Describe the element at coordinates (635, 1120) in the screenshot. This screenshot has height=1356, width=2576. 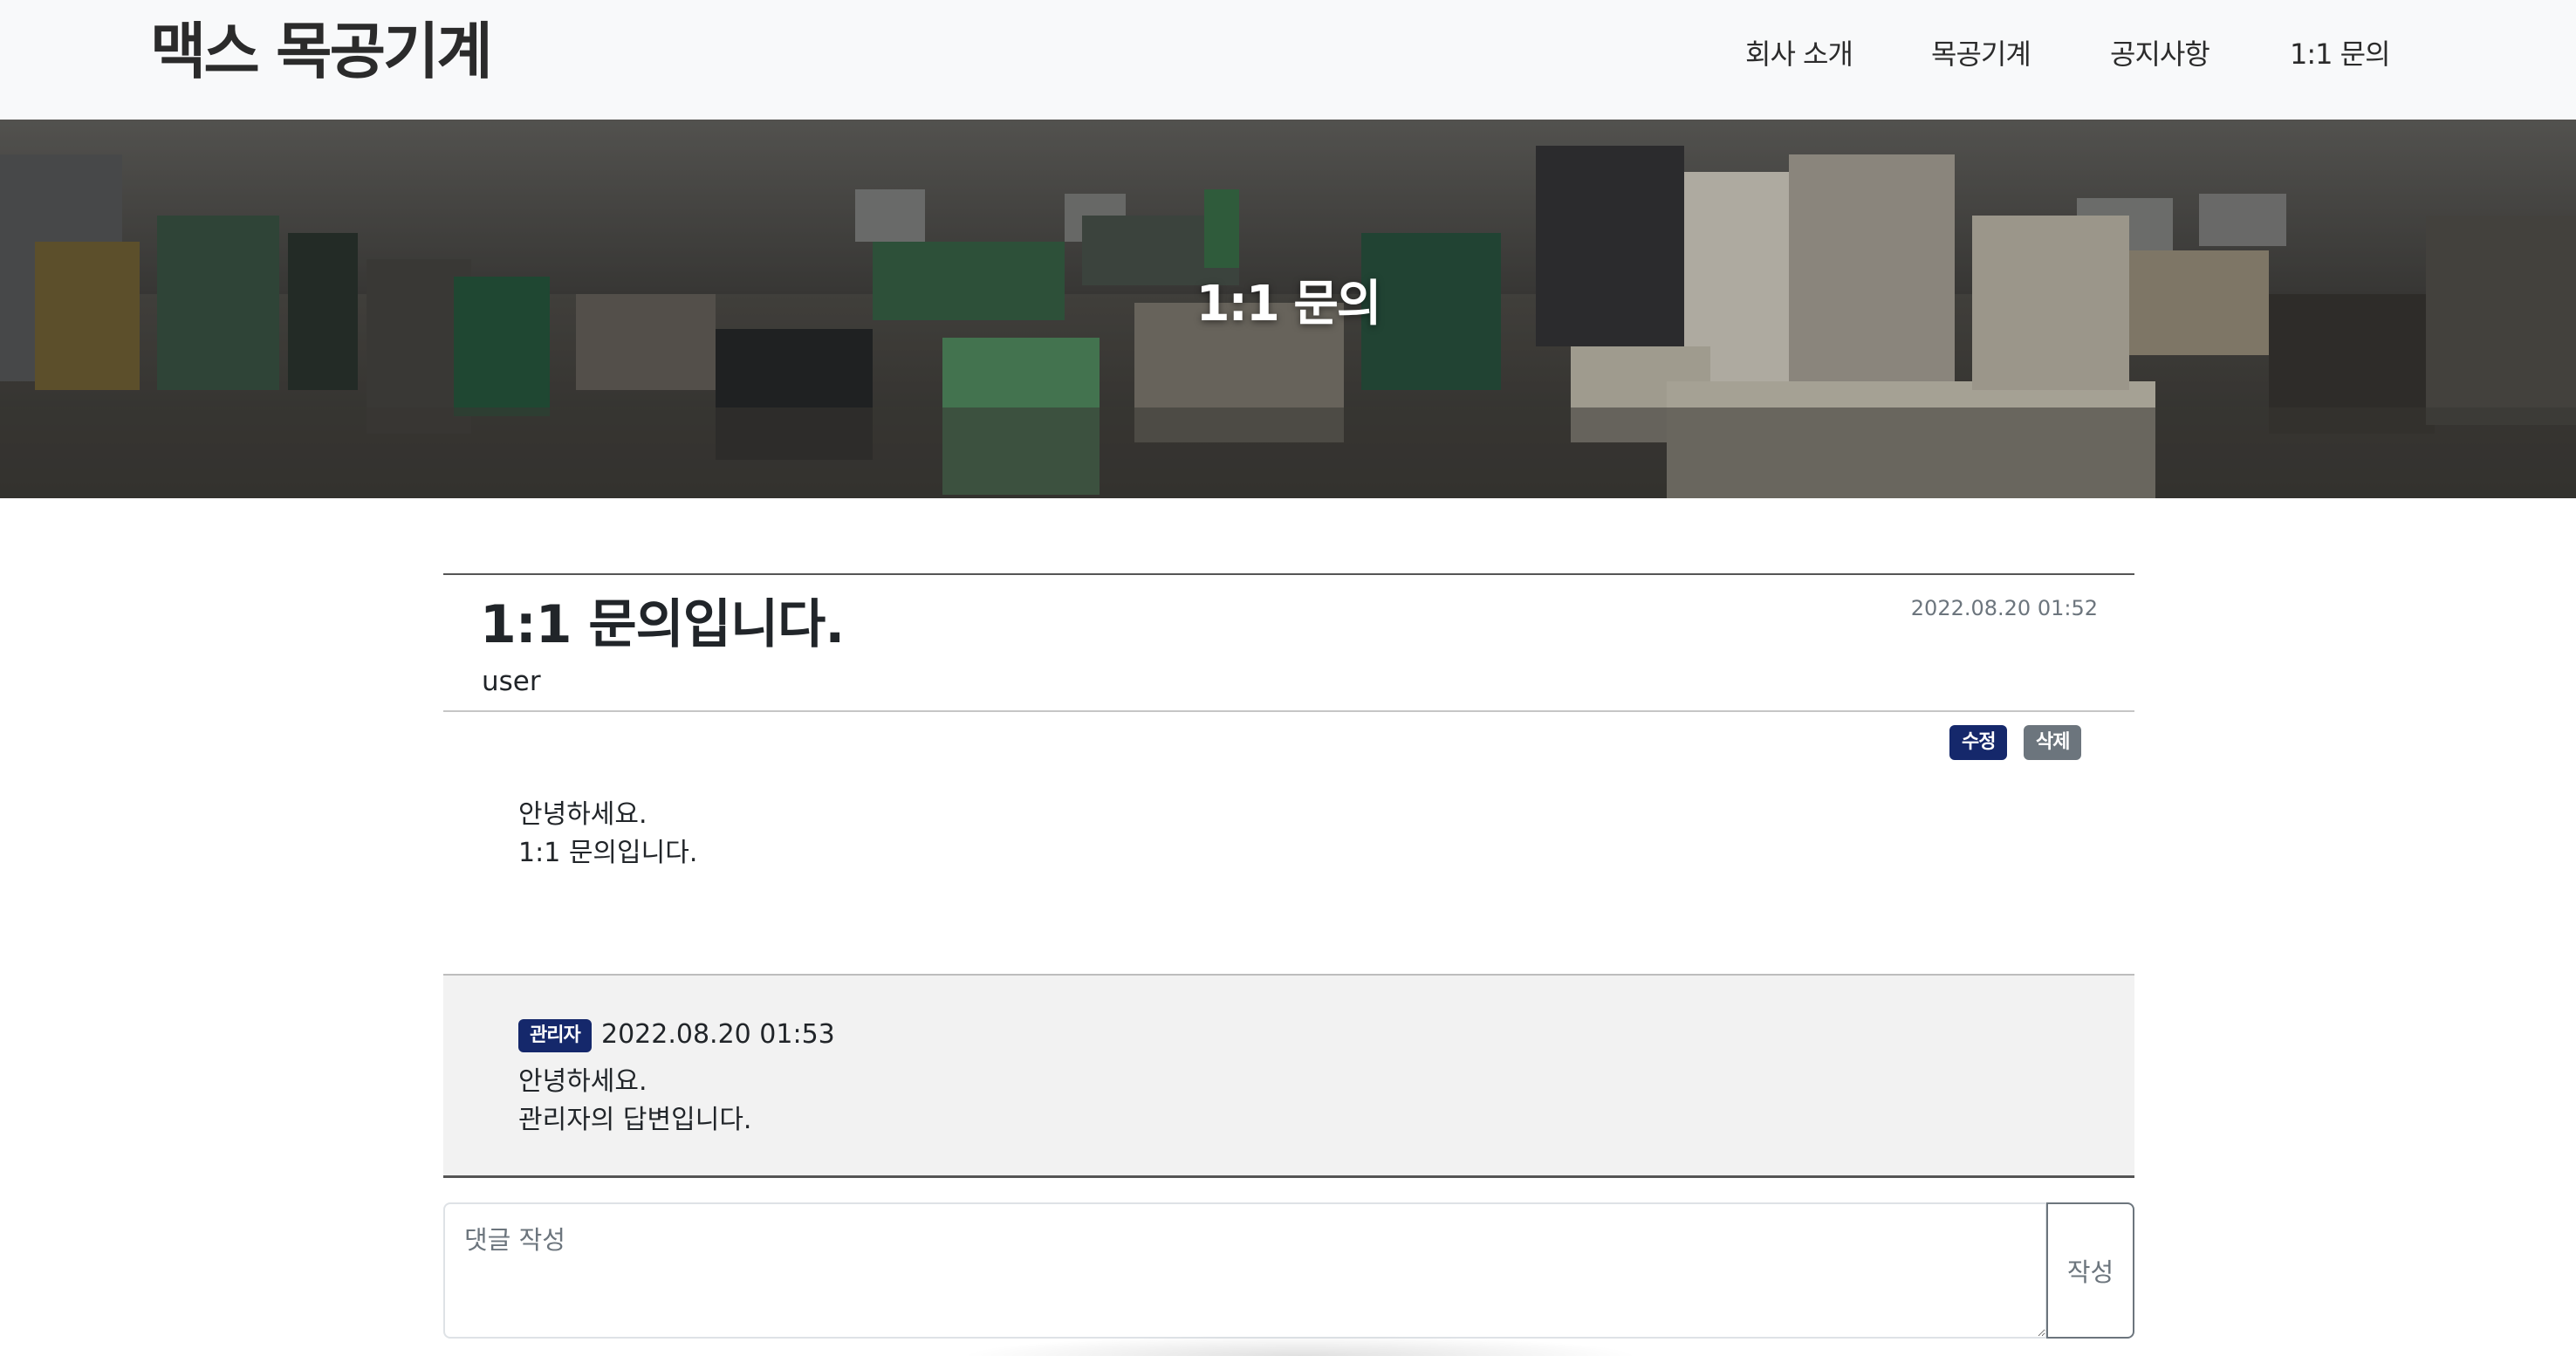
I see `reply-body-line: 관리자의 답변입니다.` at that location.